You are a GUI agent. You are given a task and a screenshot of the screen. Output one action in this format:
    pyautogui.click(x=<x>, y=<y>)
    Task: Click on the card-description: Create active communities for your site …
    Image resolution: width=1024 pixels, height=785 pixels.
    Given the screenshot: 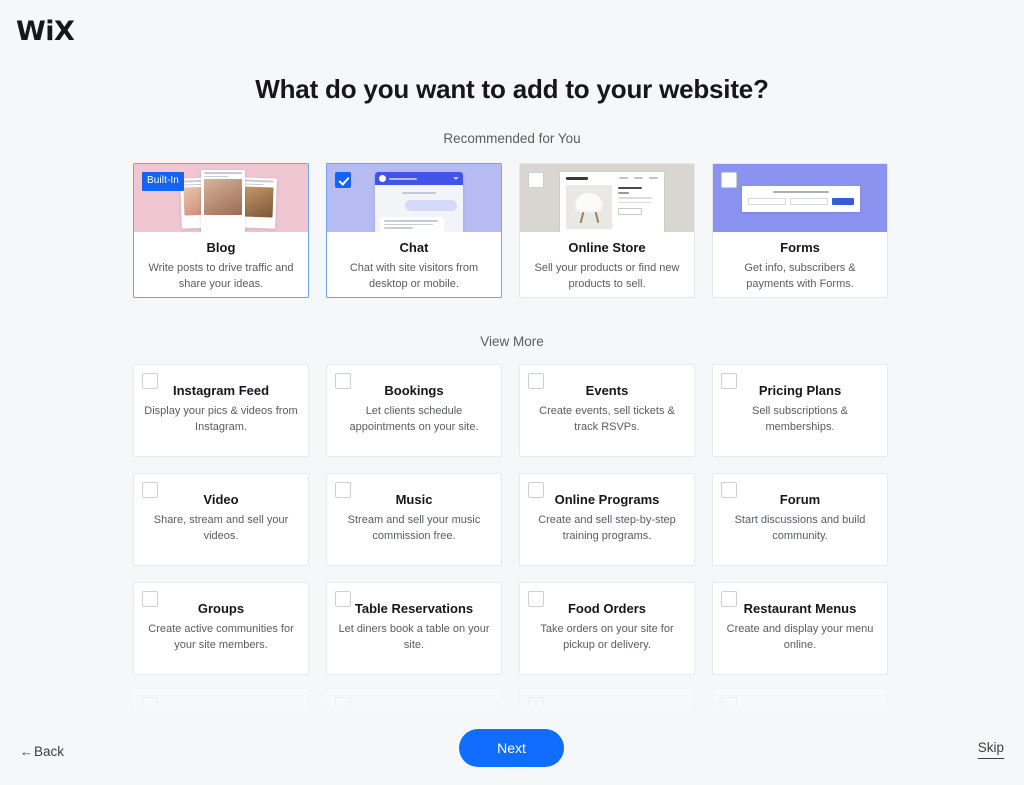 What is the action you would take?
    pyautogui.click(x=221, y=636)
    